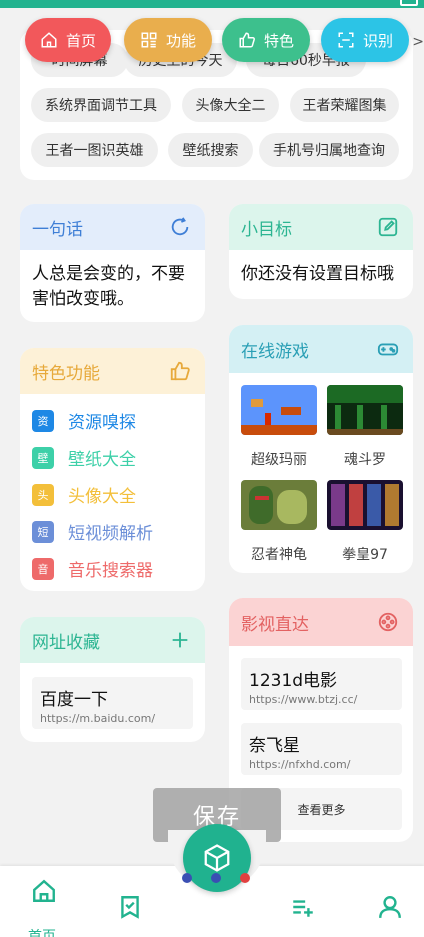  What do you see at coordinates (293, 681) in the screenshot?
I see `video-site-title: 1231d电影` at bounding box center [293, 681].